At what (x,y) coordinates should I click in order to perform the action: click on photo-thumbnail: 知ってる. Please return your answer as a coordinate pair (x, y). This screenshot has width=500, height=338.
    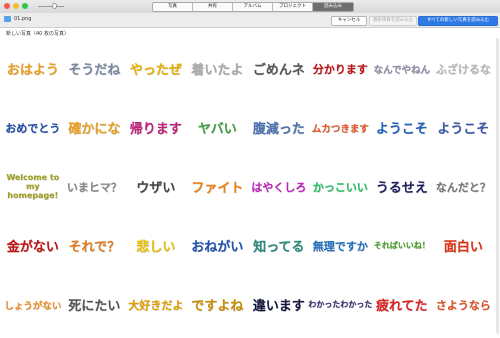
    Looking at the image, I should click on (279, 245).